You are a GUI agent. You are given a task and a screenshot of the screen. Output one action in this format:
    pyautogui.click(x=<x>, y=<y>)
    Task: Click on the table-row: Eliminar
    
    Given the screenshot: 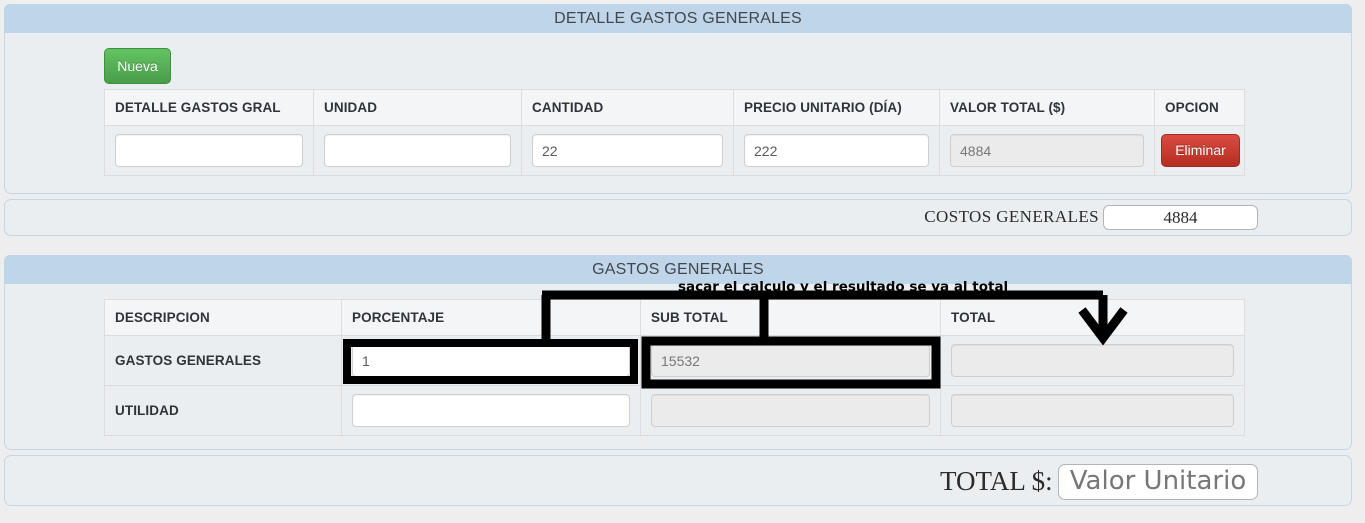 What is the action you would take?
    pyautogui.click(x=674, y=150)
    